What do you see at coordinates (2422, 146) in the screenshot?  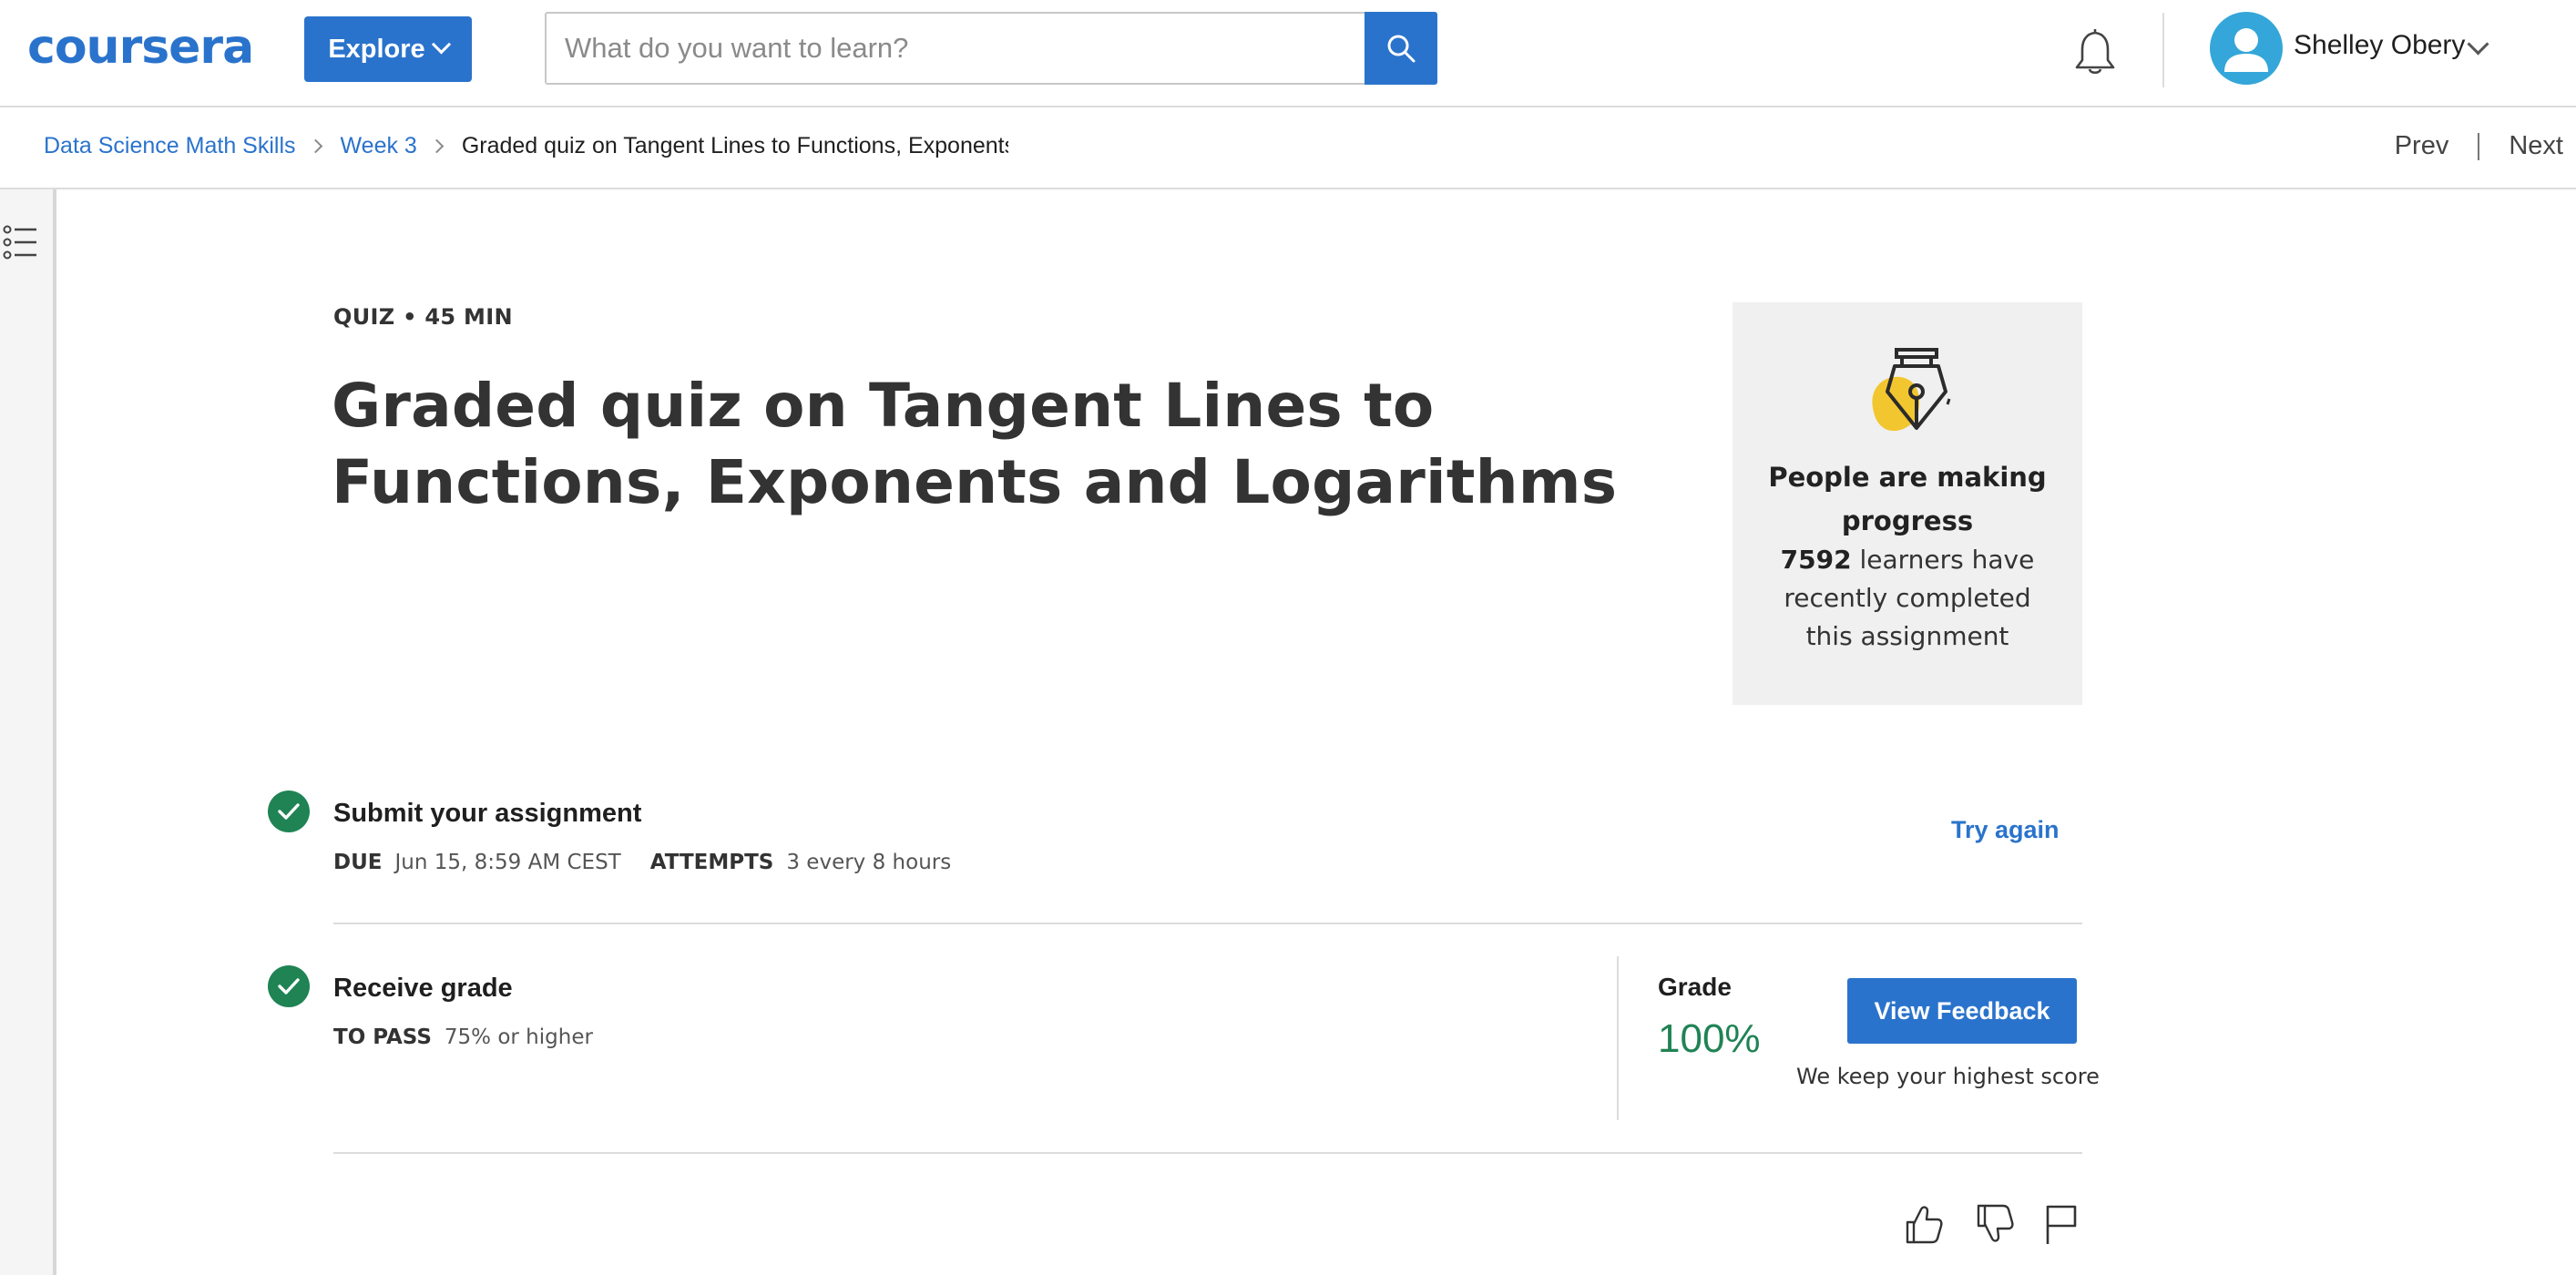 I see `prev-link: Prev` at bounding box center [2422, 146].